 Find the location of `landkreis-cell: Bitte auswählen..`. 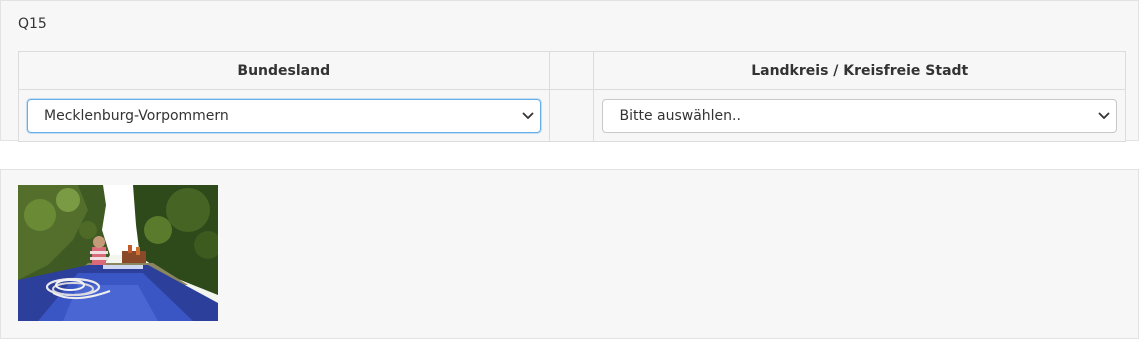

landkreis-cell: Bitte auswählen.. is located at coordinates (859, 115).